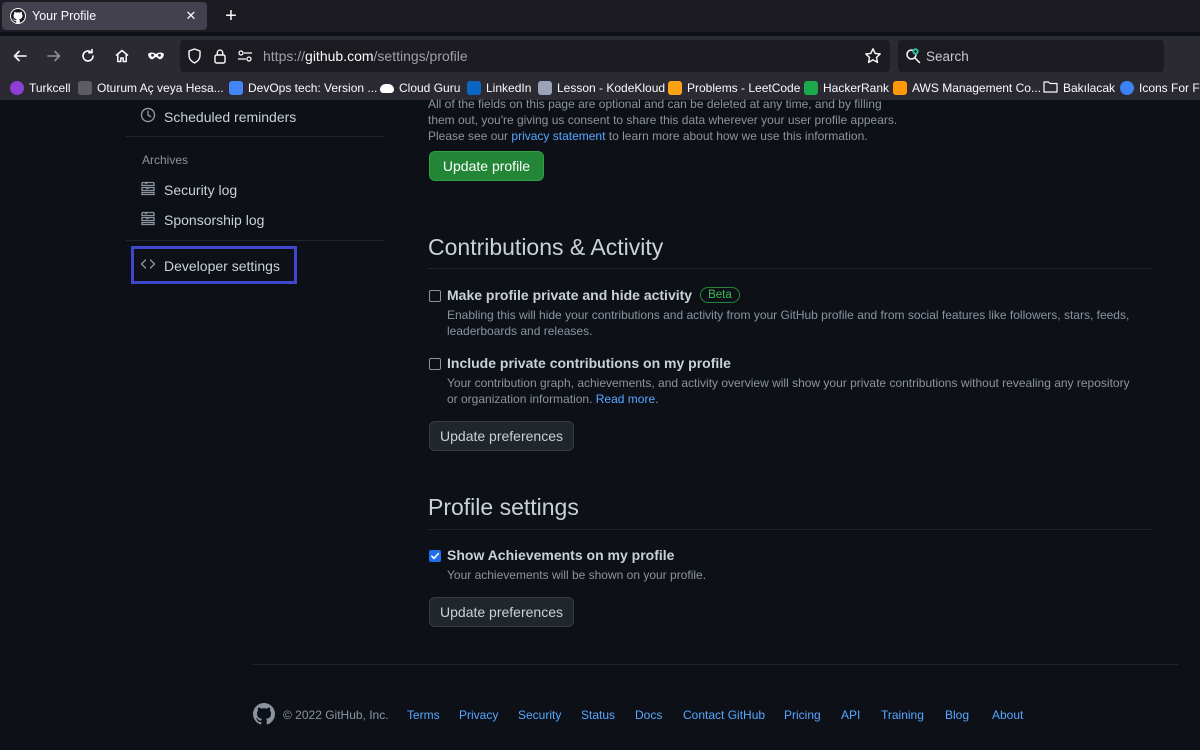 This screenshot has height=750, width=1200. Describe the element at coordinates (201, 189) in the screenshot. I see `sidebar-item-label: Security log` at that location.